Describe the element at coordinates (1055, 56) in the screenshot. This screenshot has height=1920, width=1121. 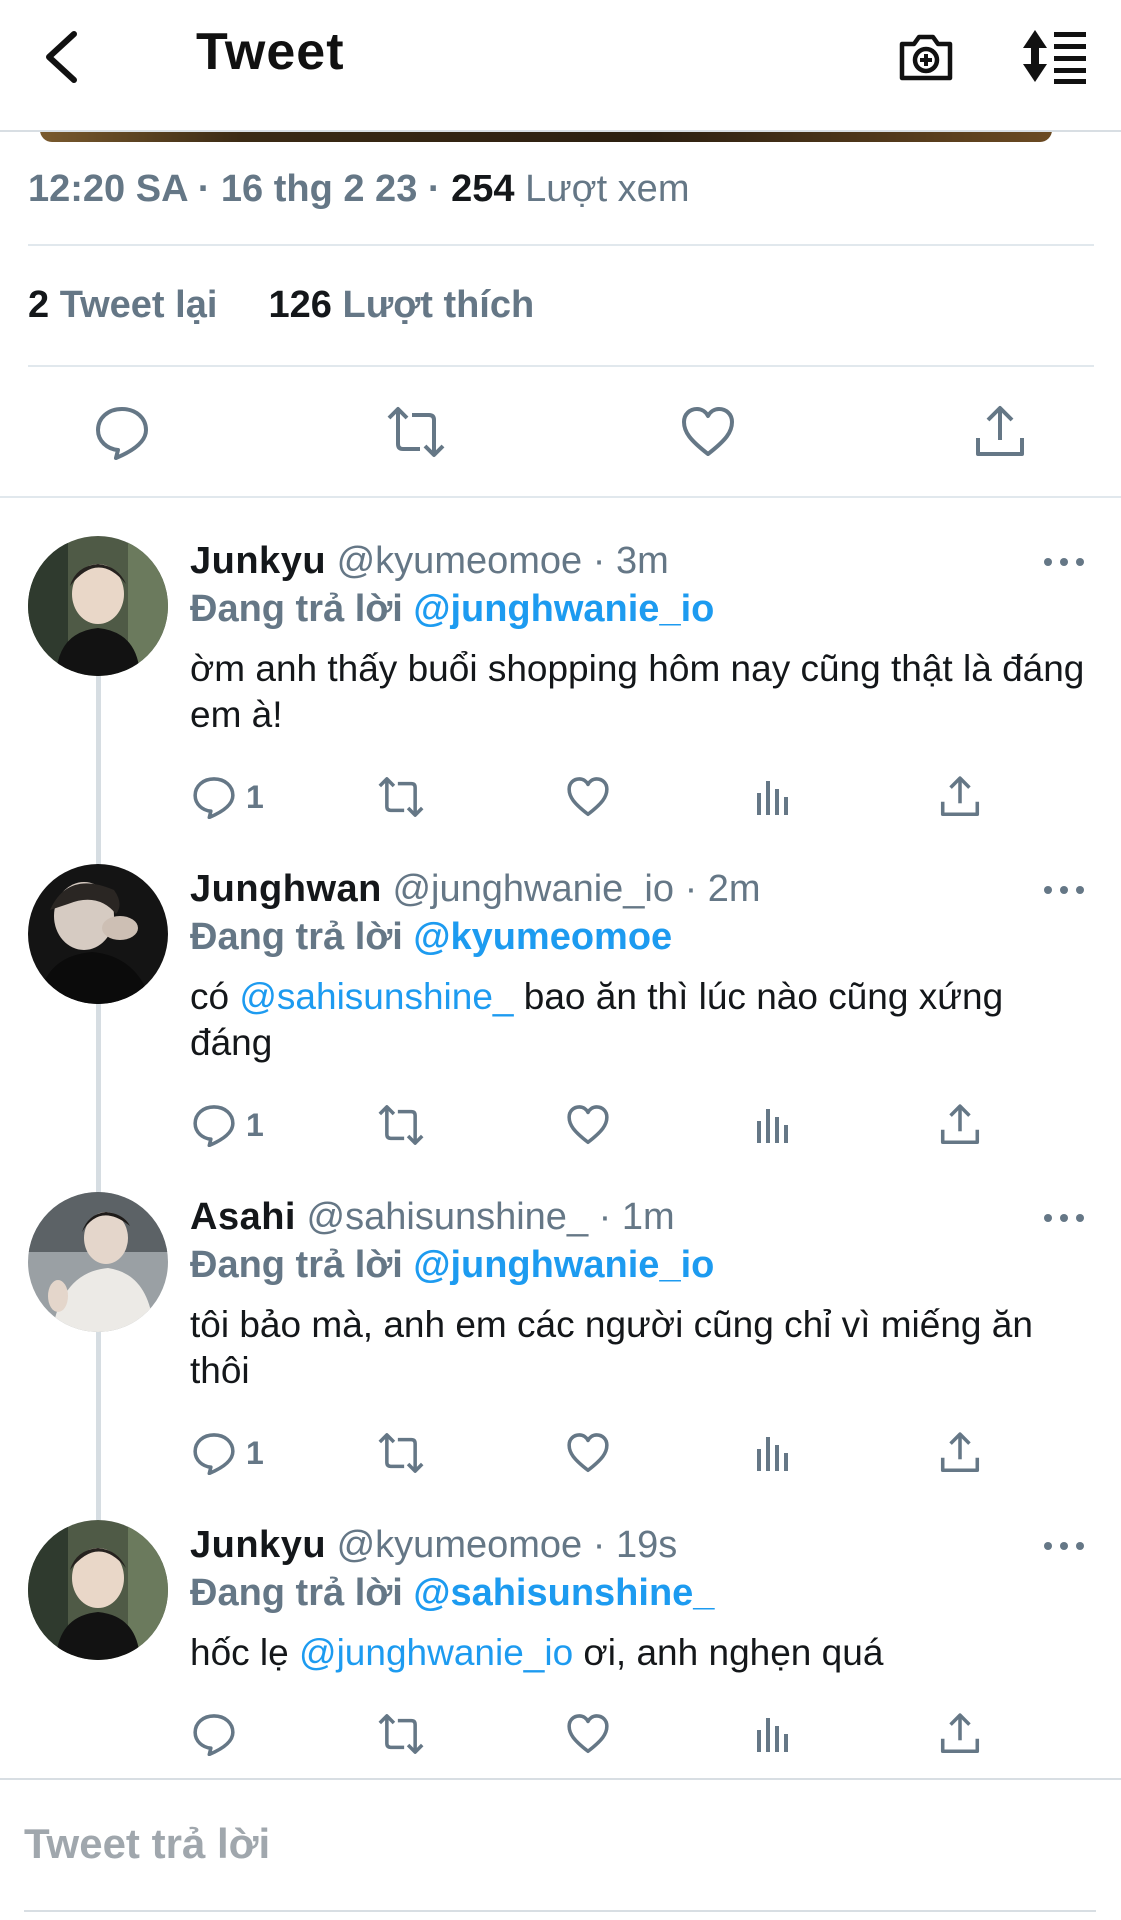
I see `sort-button` at that location.